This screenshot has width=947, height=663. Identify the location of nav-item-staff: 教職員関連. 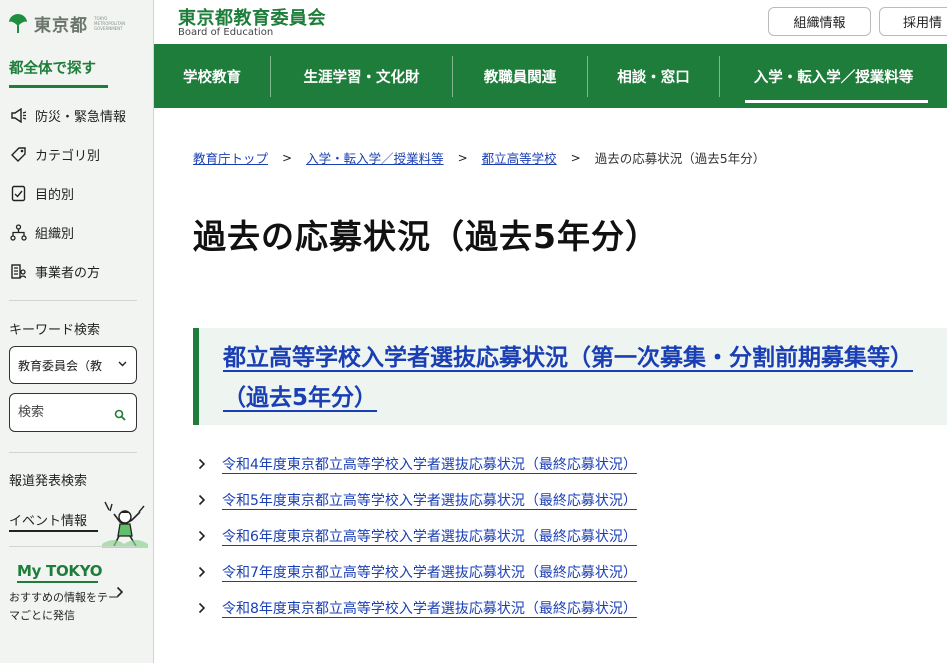
(520, 76).